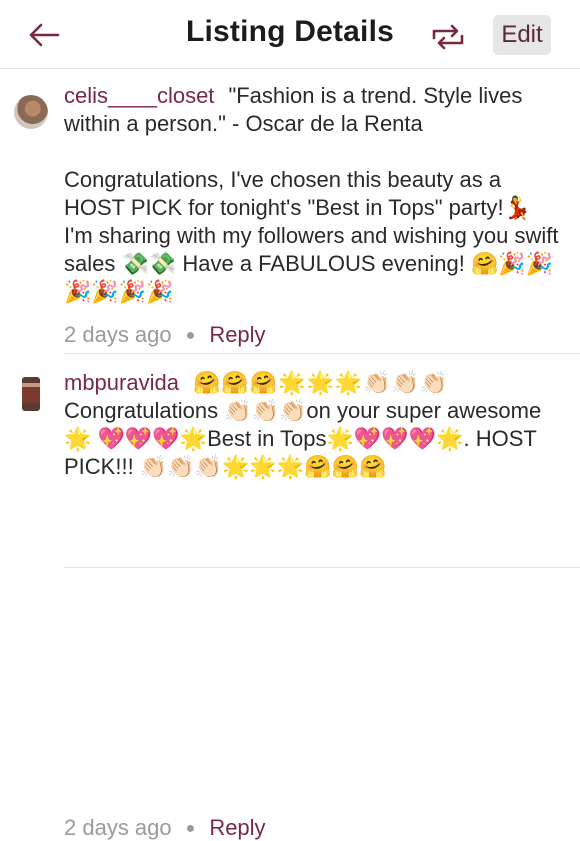 This screenshot has width=580, height=841. I want to click on share-button, so click(448, 37).